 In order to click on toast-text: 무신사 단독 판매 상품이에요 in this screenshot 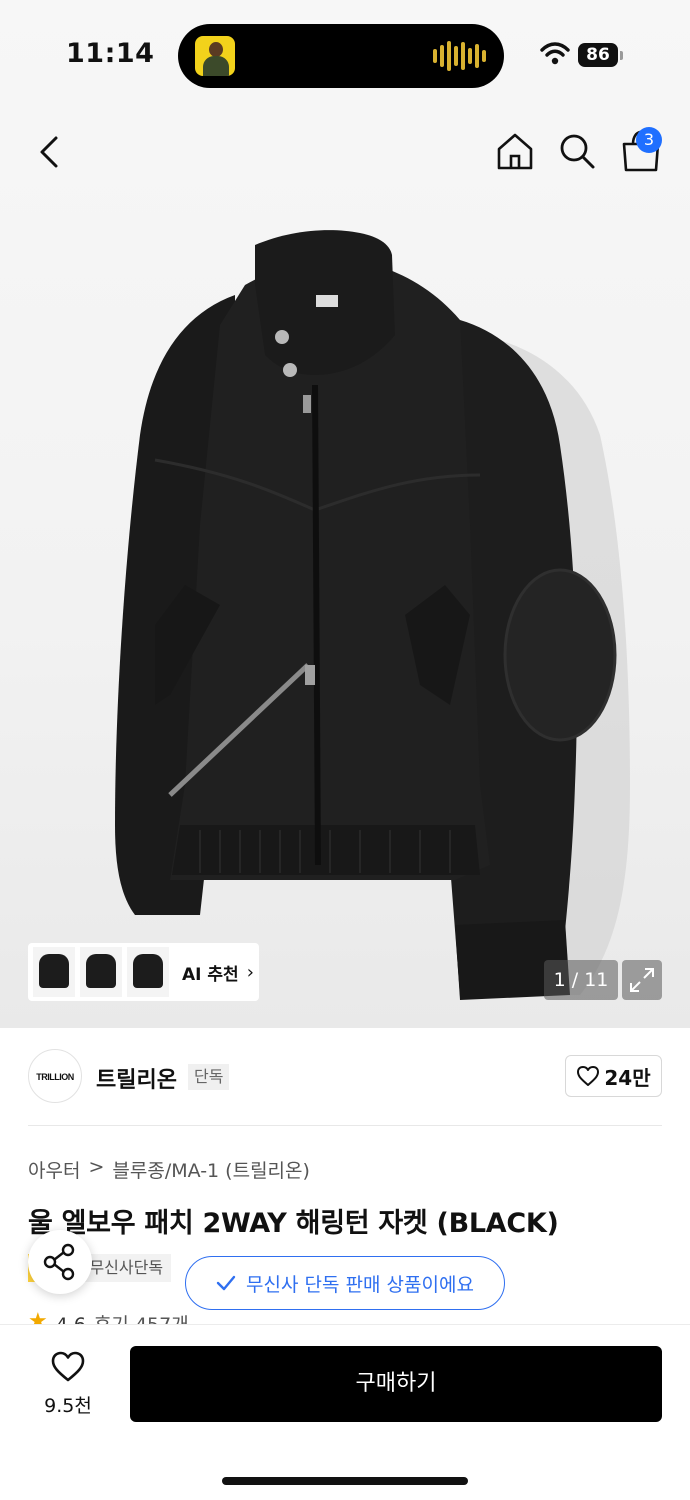, I will do `click(360, 1284)`.